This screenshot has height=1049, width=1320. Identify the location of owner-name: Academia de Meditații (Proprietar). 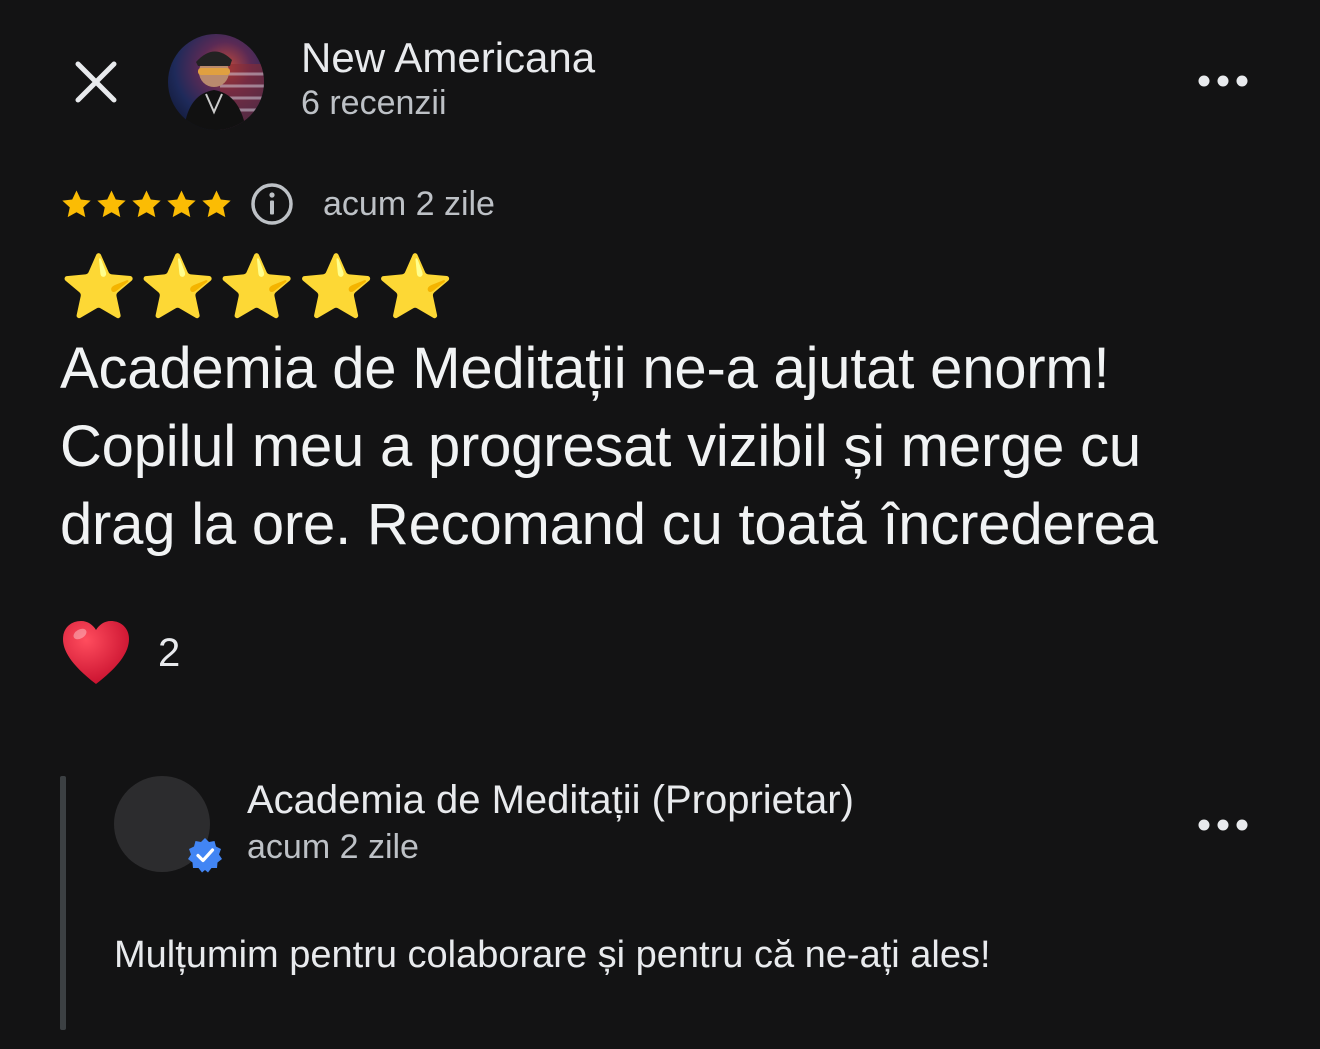
(550, 800).